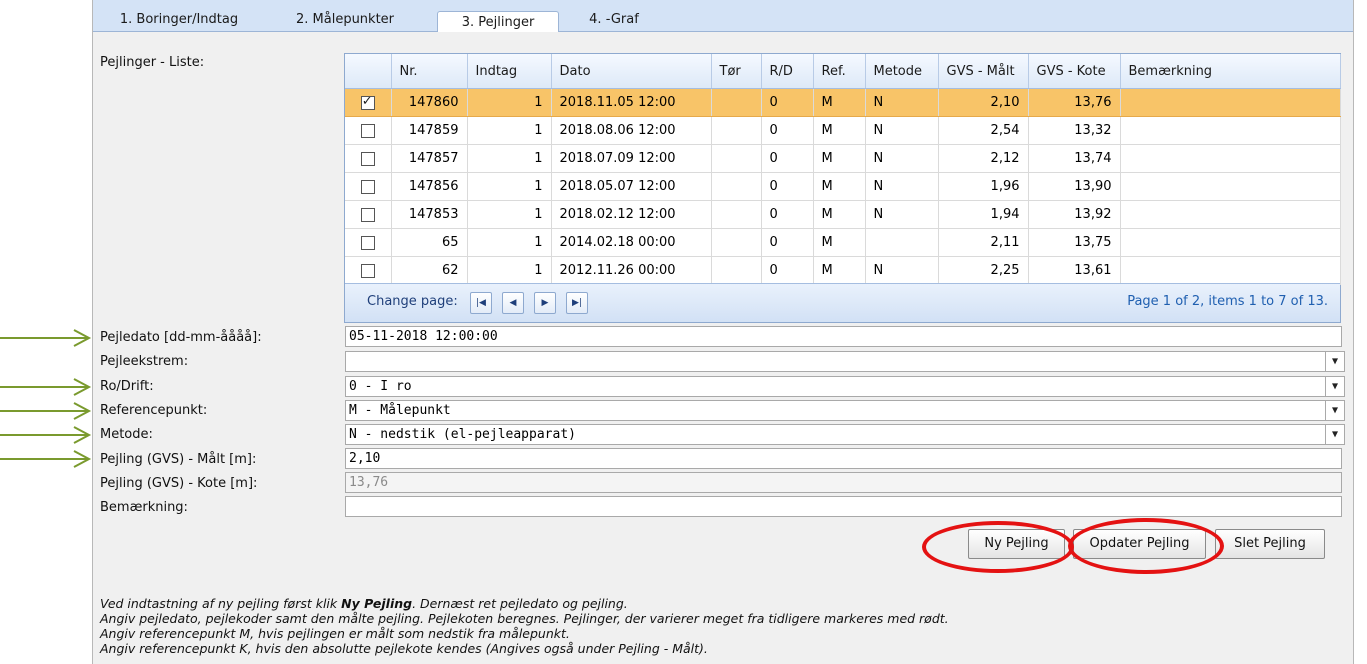  I want to click on table-row: 62 1 2012.11.26 00:00 0 M N 2,25 13,61, so click(843, 270).